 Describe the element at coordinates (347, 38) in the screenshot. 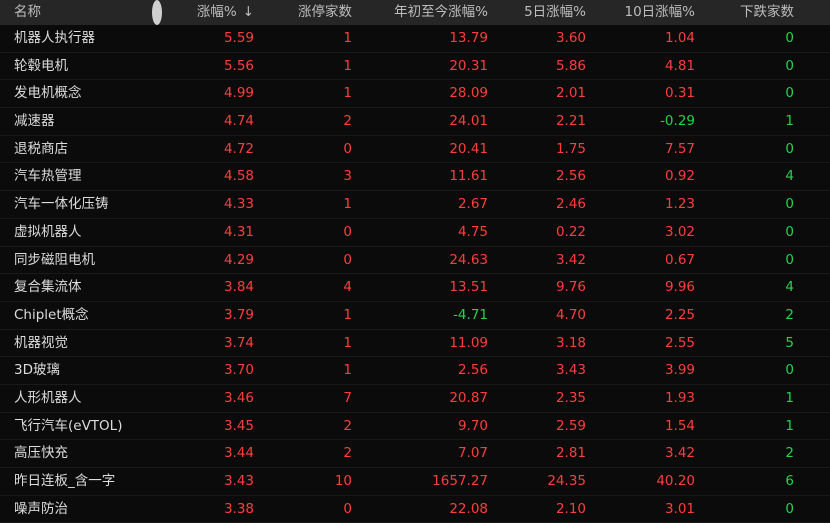

I see `limit-up-count-cell: 1` at that location.